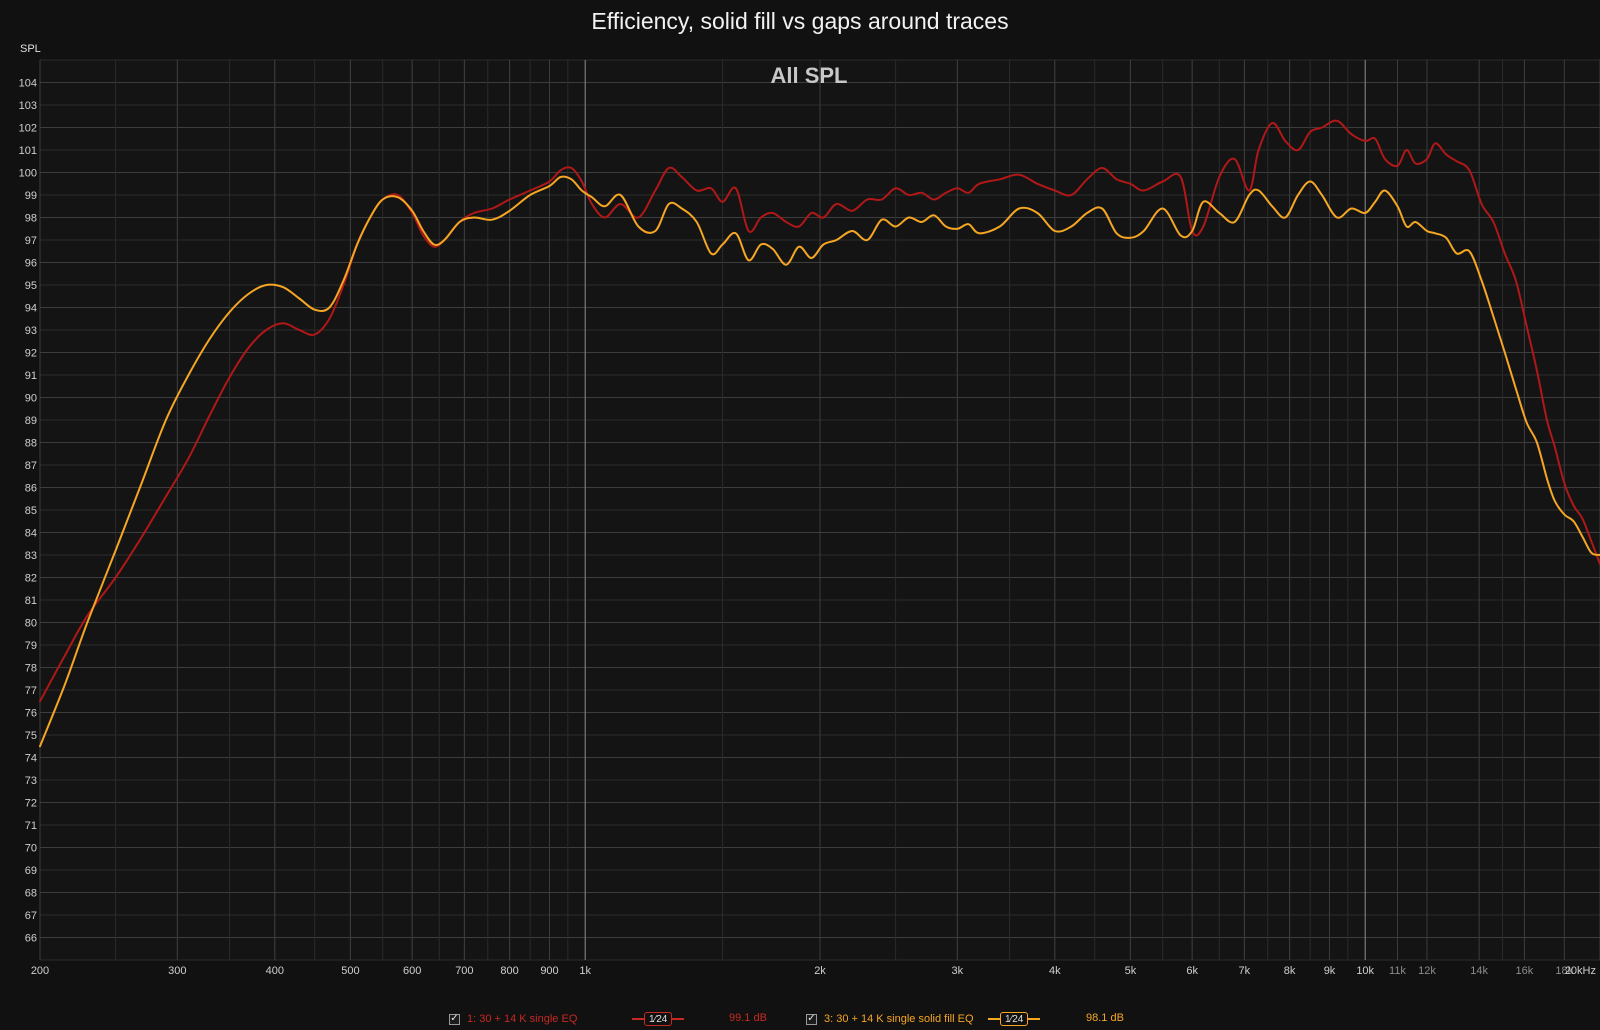 The width and height of the screenshot is (1600, 1030). Describe the element at coordinates (1479, 971) in the screenshot. I see `x-tick-label: 14k` at that location.